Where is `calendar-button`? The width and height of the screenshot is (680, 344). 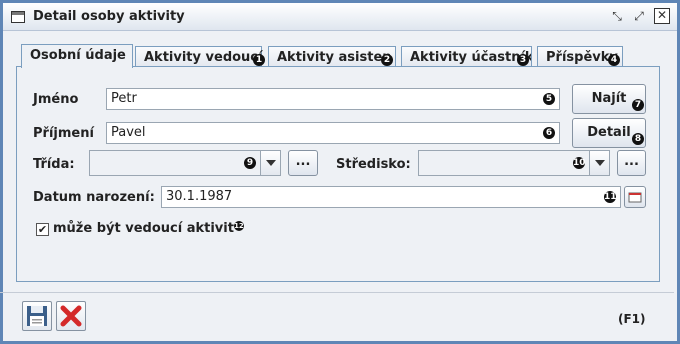 calendar-button is located at coordinates (635, 197).